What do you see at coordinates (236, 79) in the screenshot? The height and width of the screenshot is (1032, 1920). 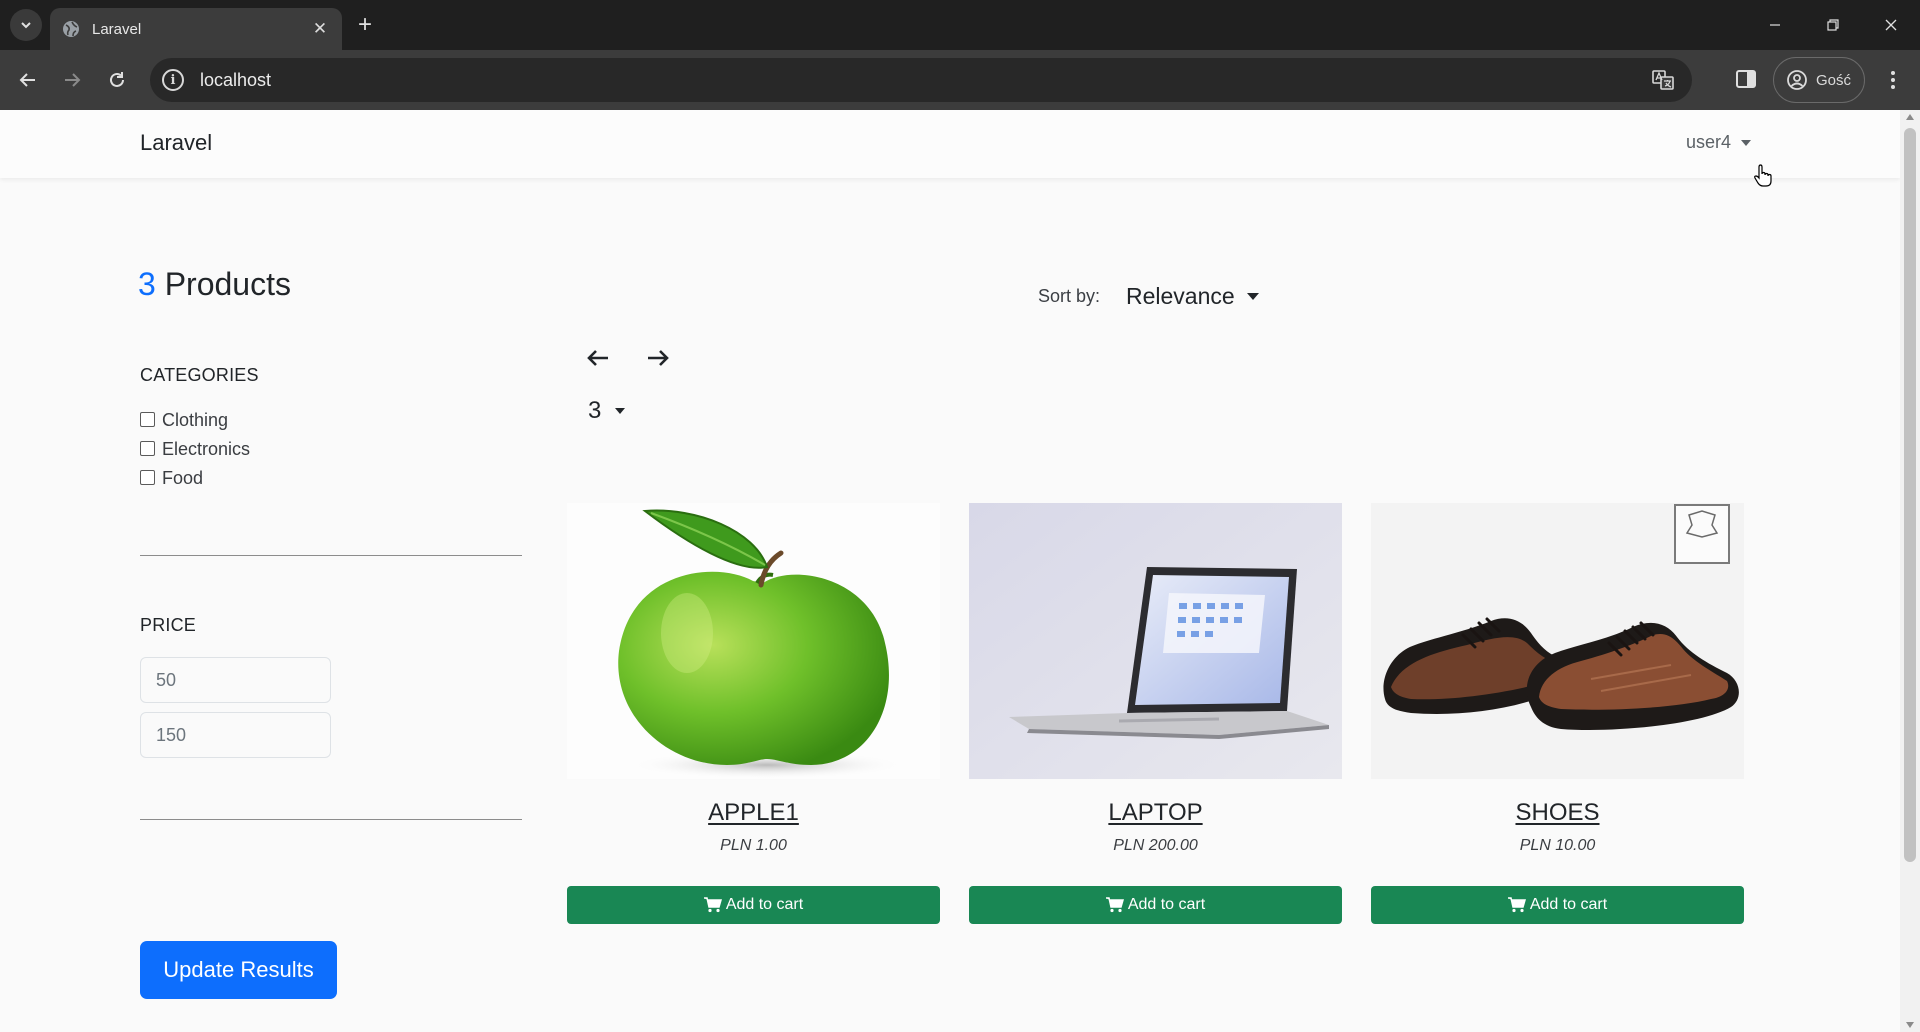 I see `address-url: localhost` at bounding box center [236, 79].